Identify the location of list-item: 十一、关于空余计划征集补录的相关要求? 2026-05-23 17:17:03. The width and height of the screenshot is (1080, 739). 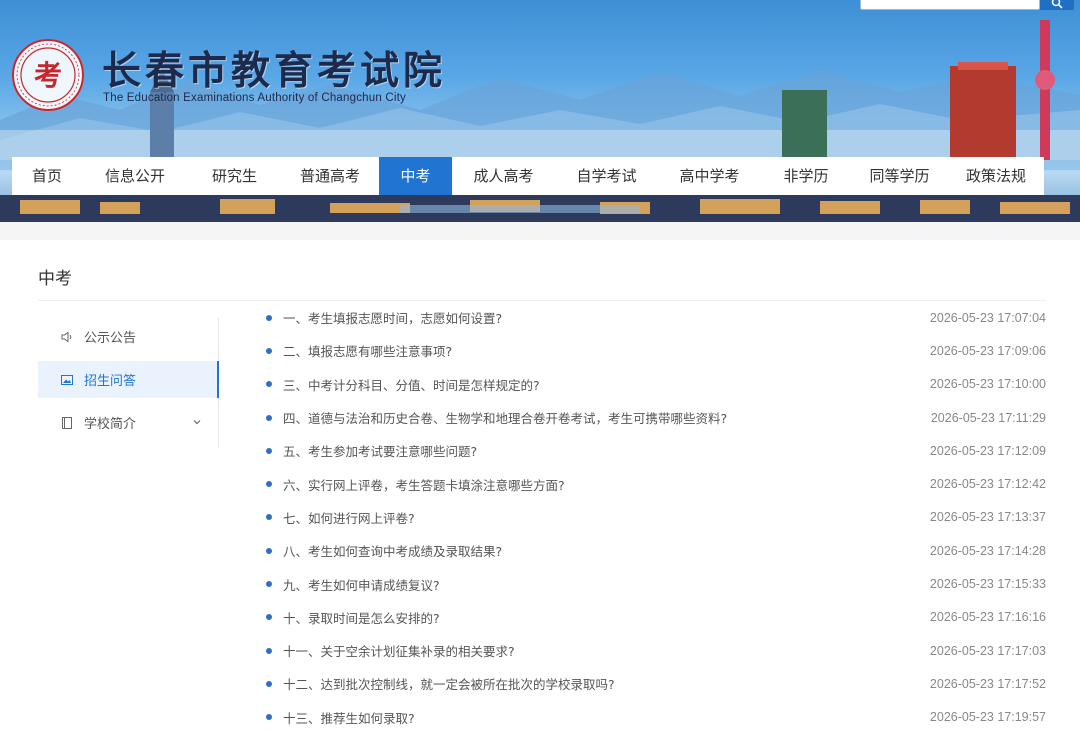
(656, 650).